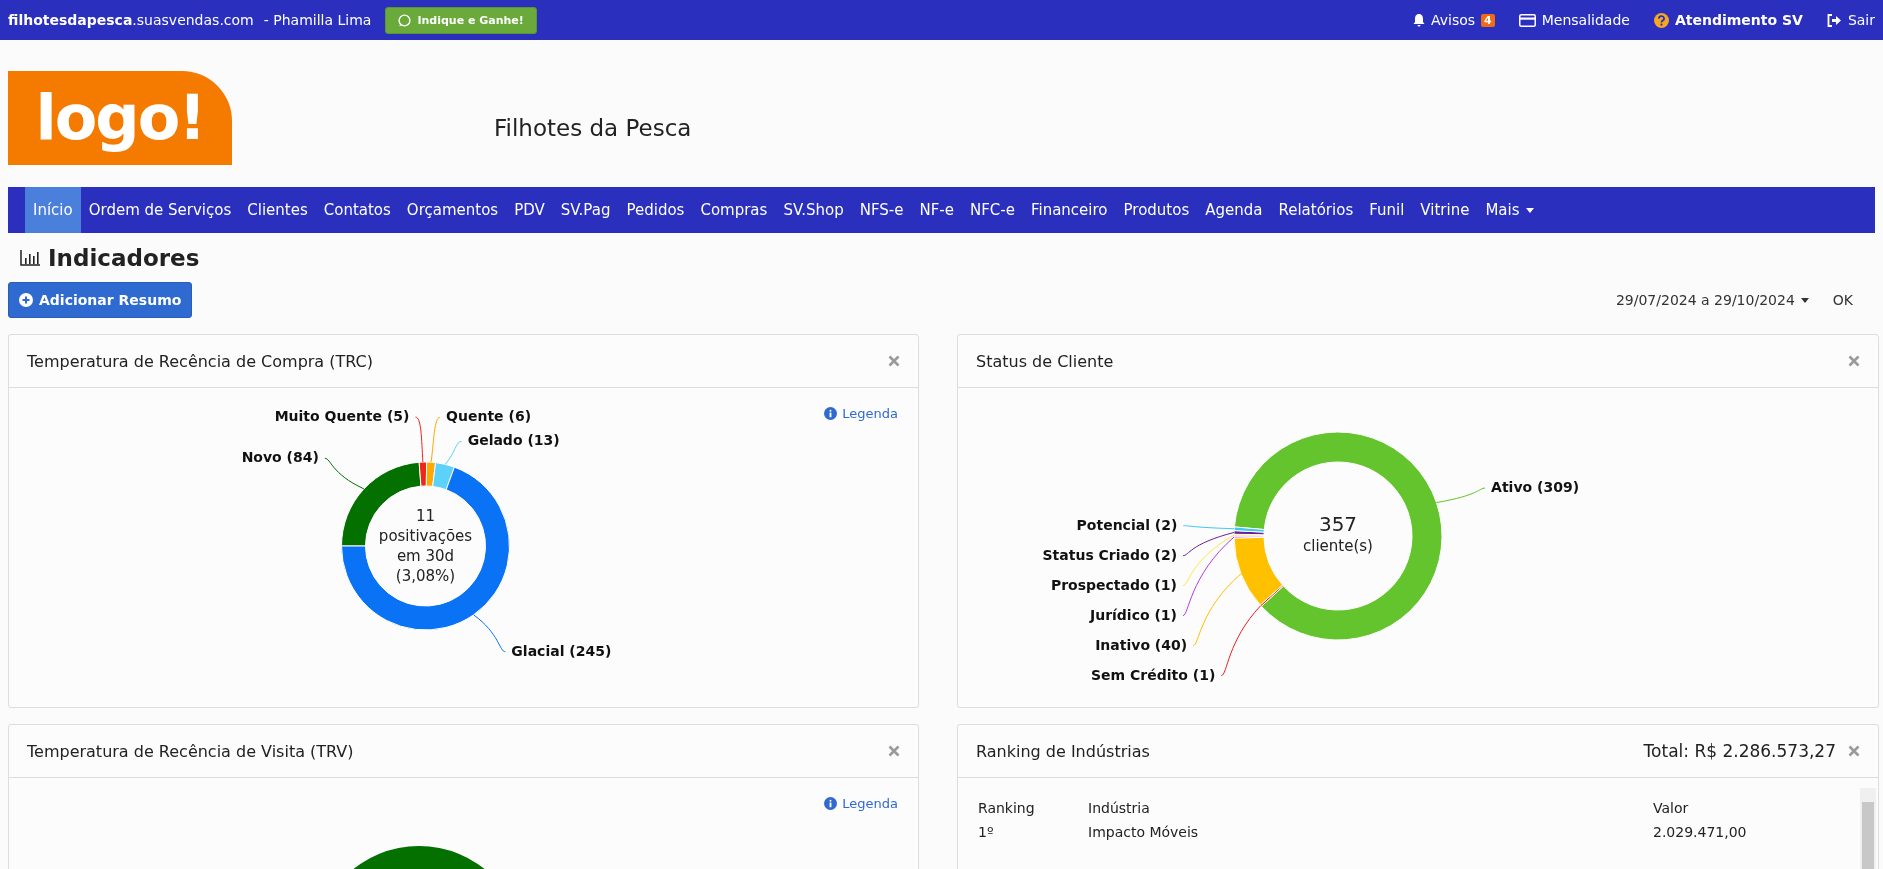 This screenshot has height=869, width=1883. What do you see at coordinates (513, 440) in the screenshot?
I see `slice-label: Gelado (13)` at bounding box center [513, 440].